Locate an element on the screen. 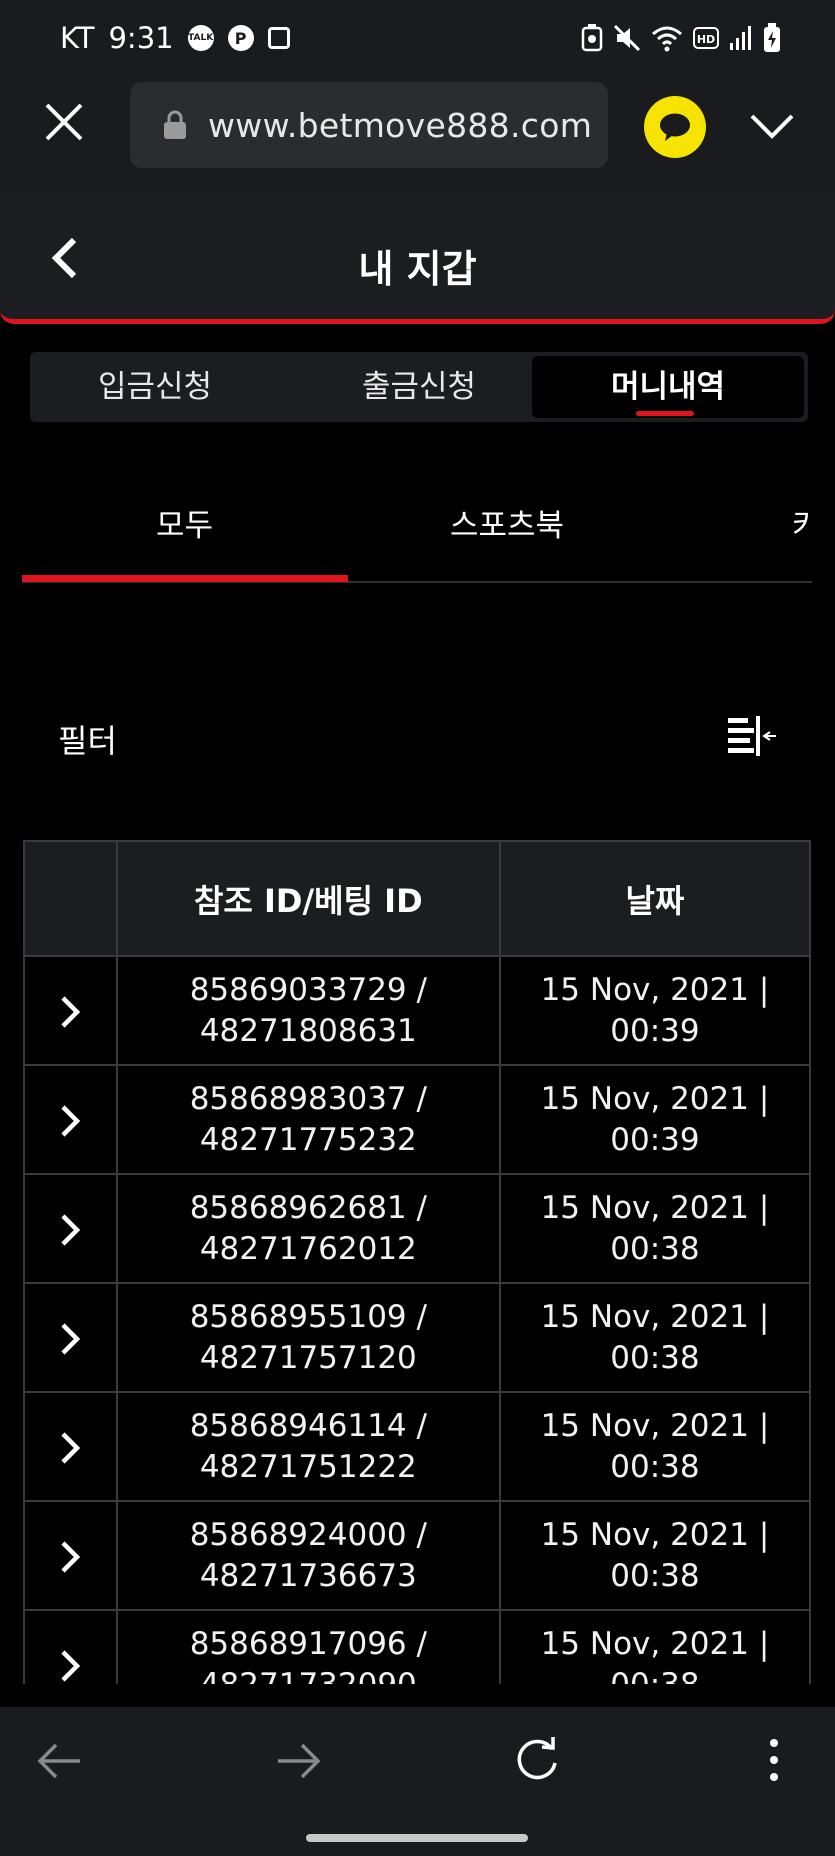 This screenshot has width=835, height=1856. bet-id: 48271762012 is located at coordinates (308, 1248).